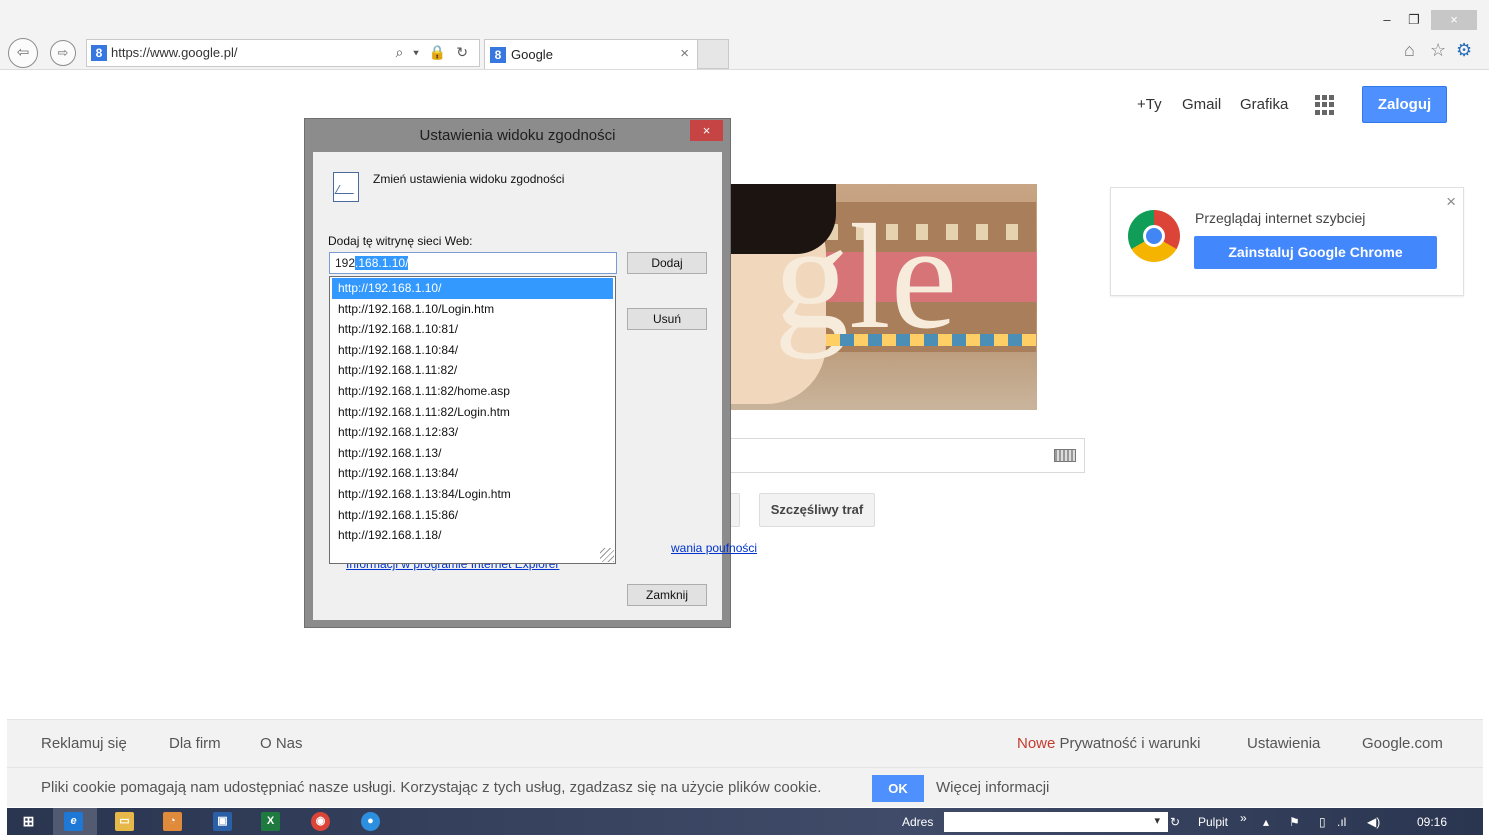 This screenshot has width=1489, height=835. I want to click on footer-link-google-com: Google.com, so click(1402, 743).